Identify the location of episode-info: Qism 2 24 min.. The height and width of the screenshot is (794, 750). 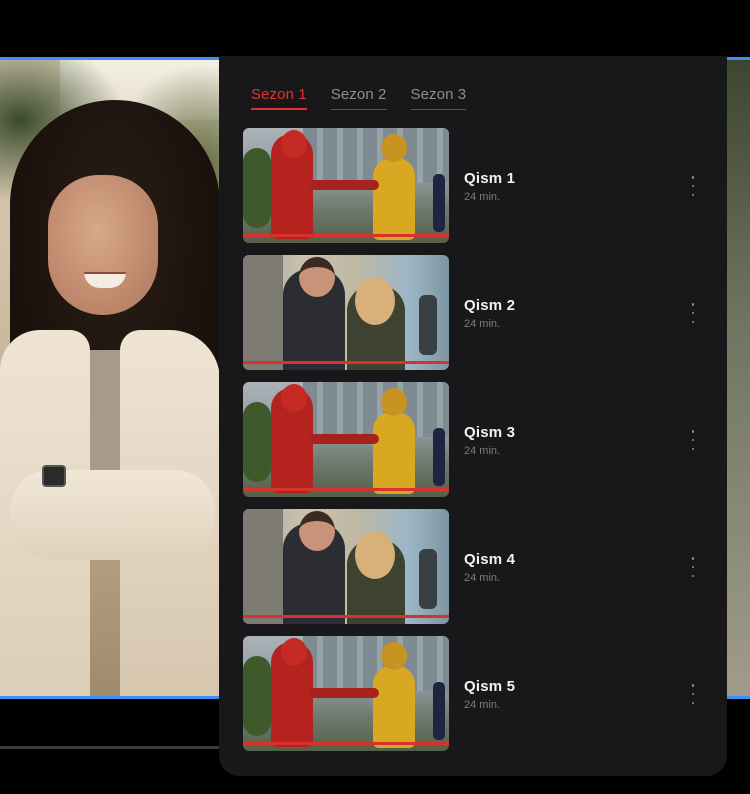
(489, 313).